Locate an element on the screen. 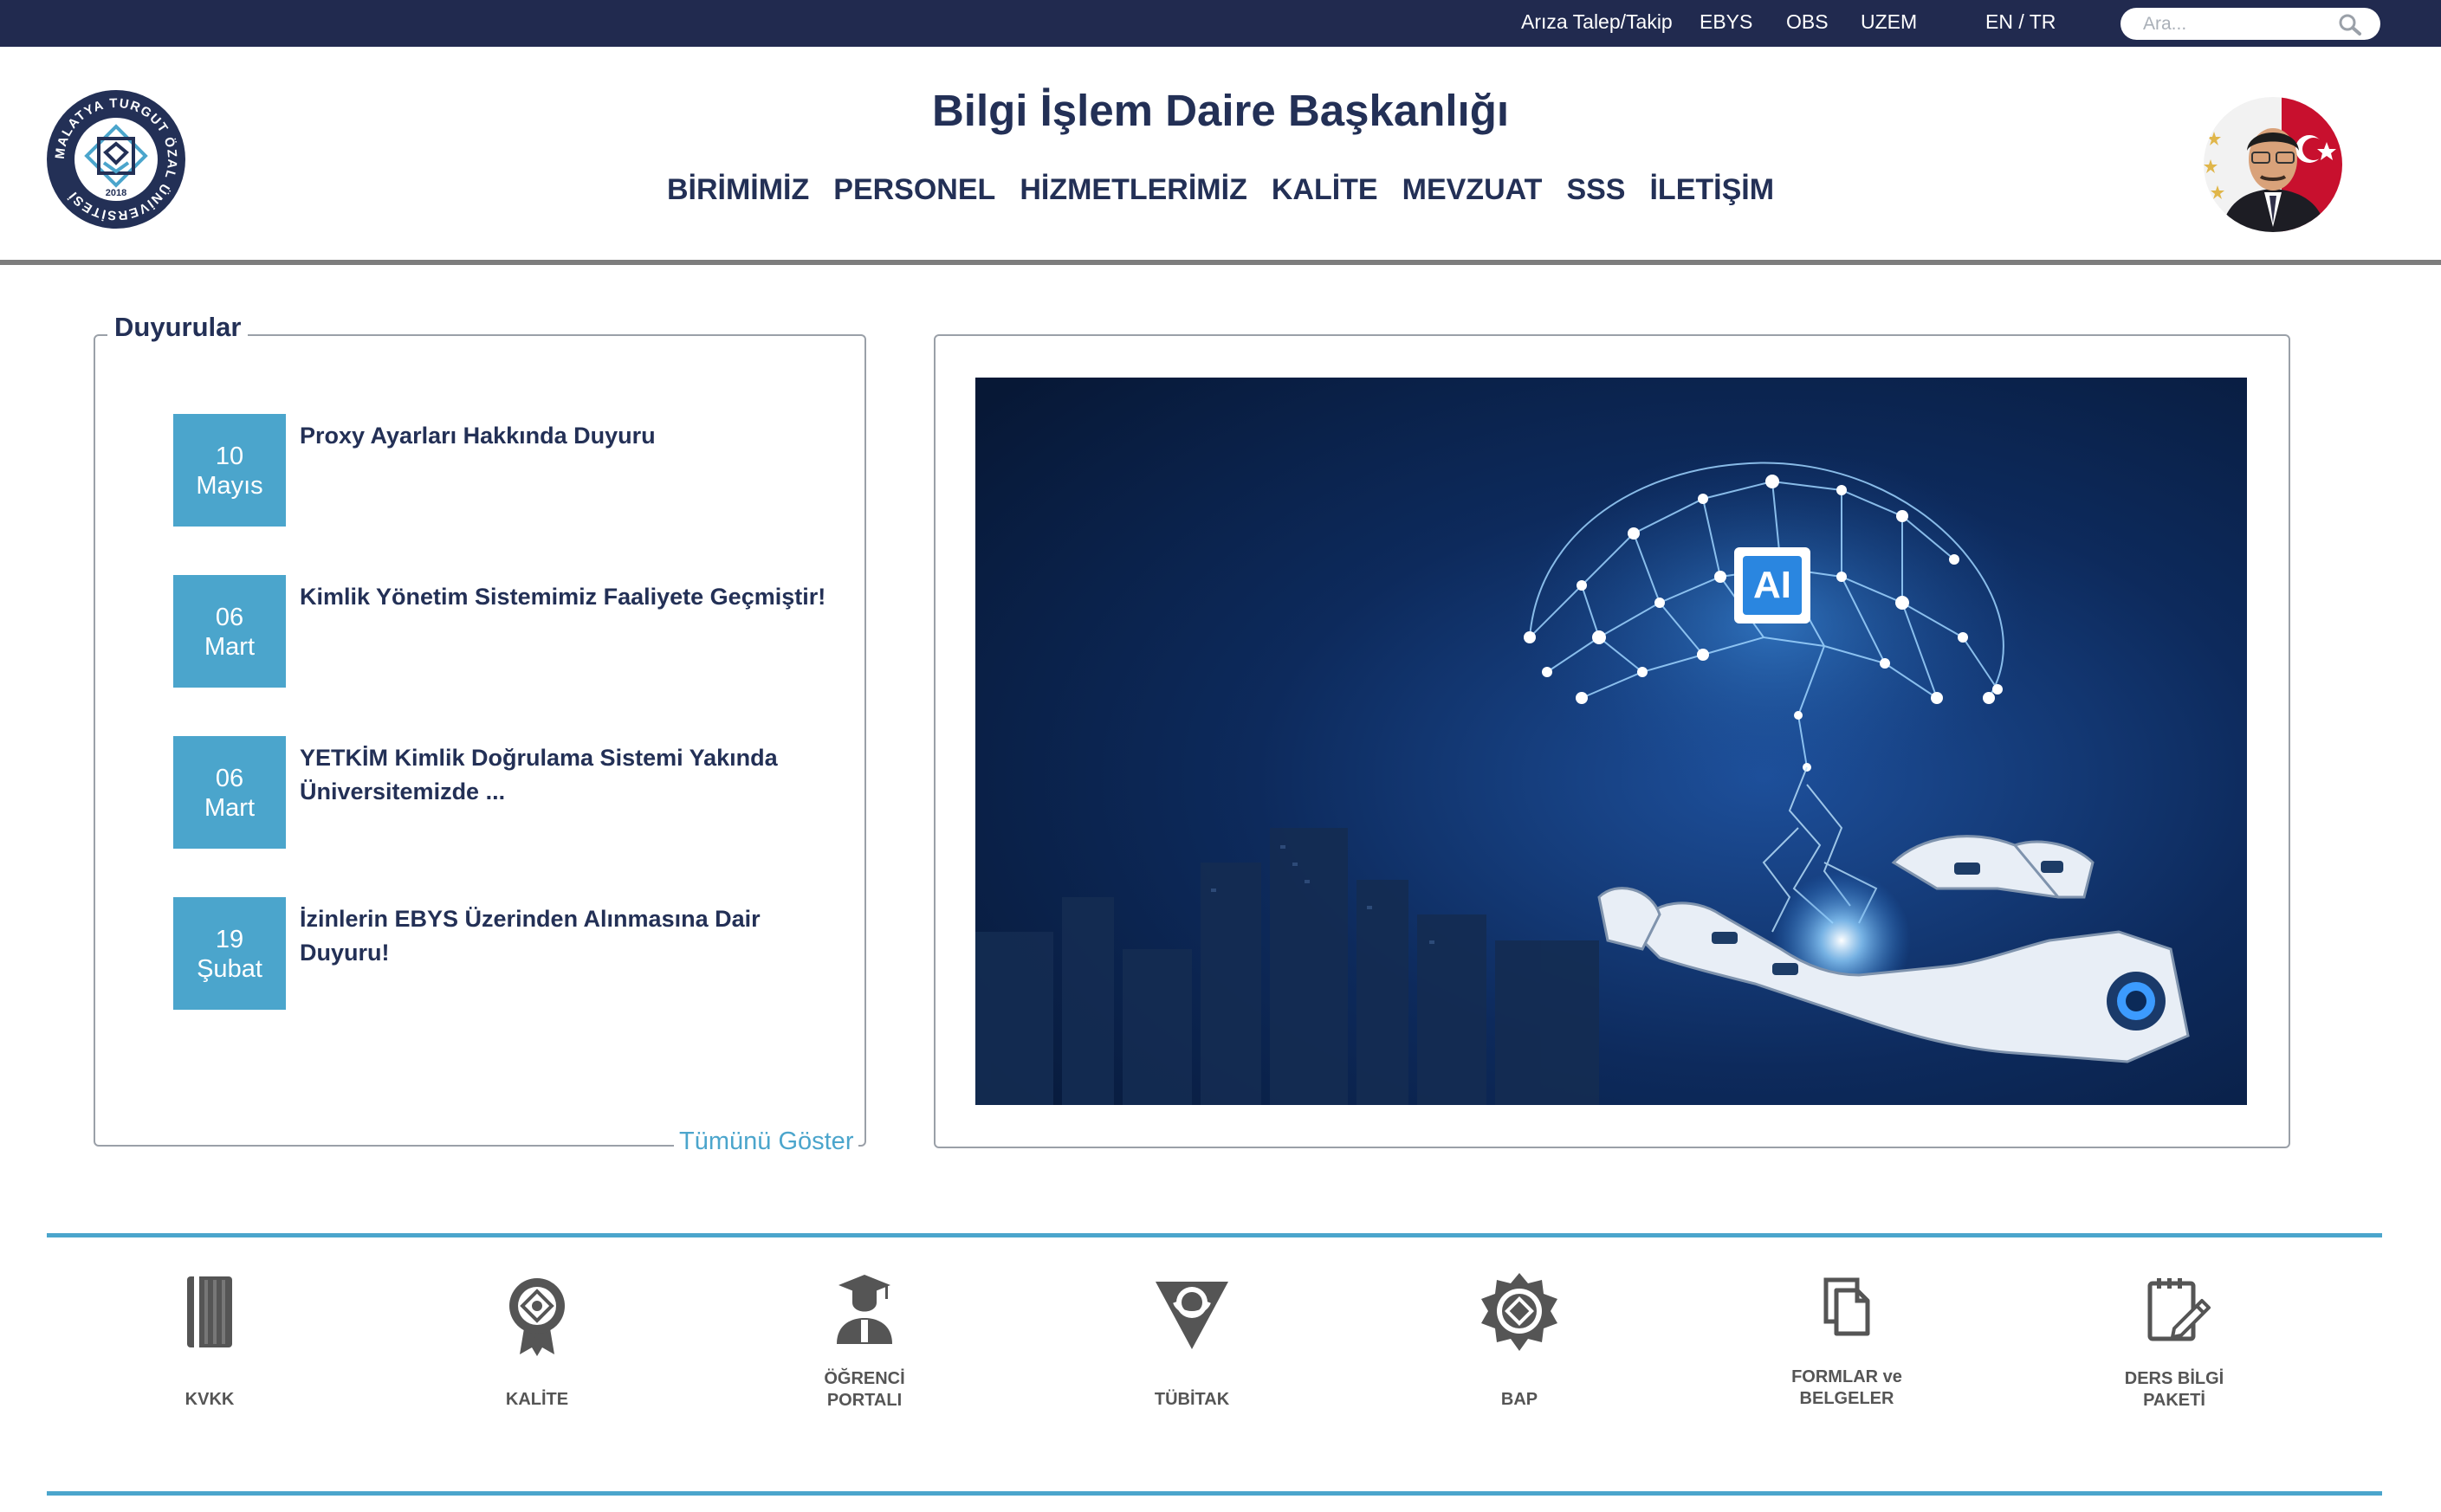  ai-badge: AI is located at coordinates (1772, 585).